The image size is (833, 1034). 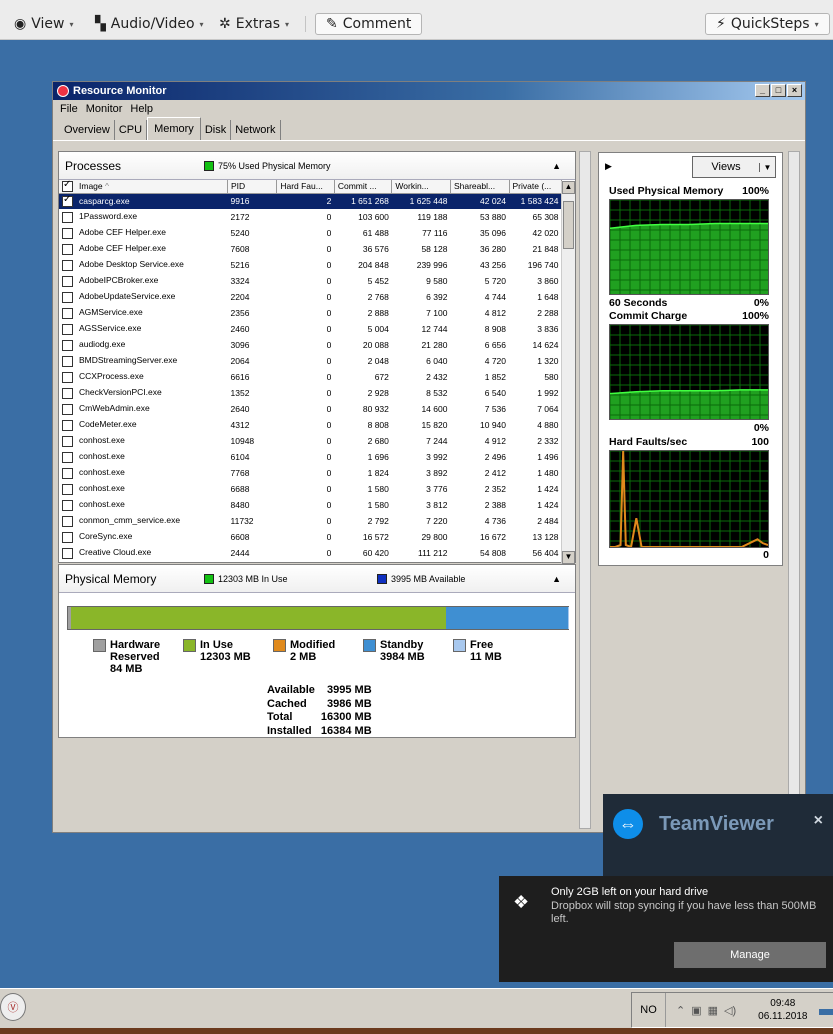 I want to click on cell-pr: 13 128, so click(x=545, y=537).